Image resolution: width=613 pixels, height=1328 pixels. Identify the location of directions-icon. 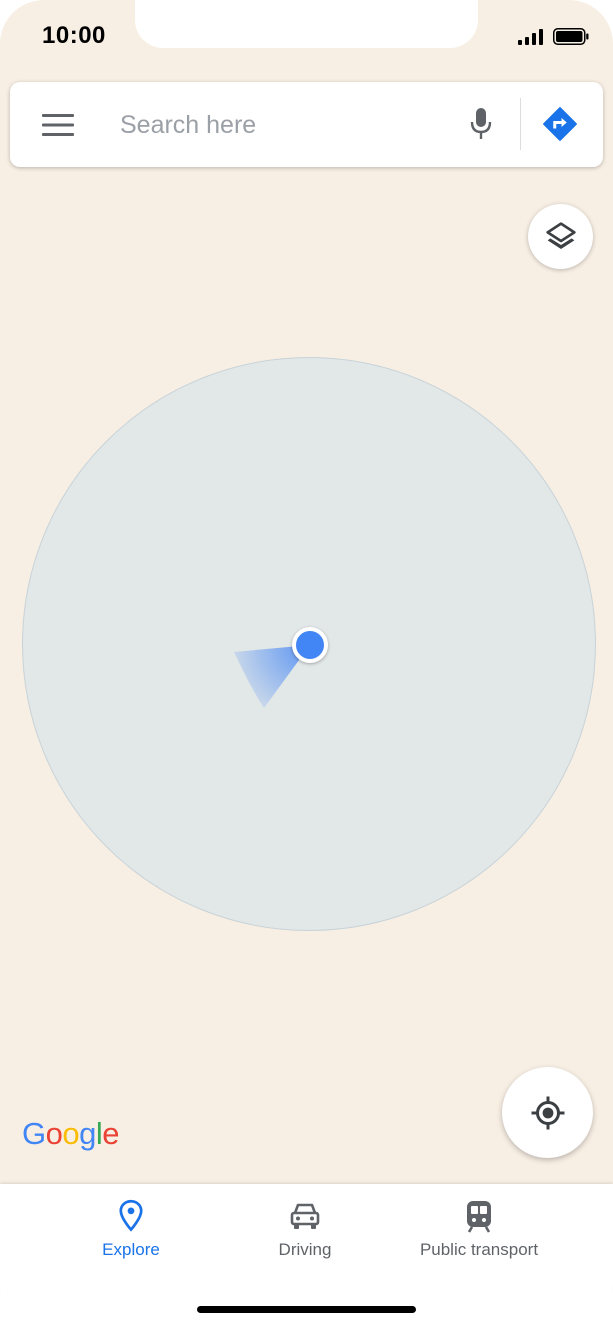
(560, 124).